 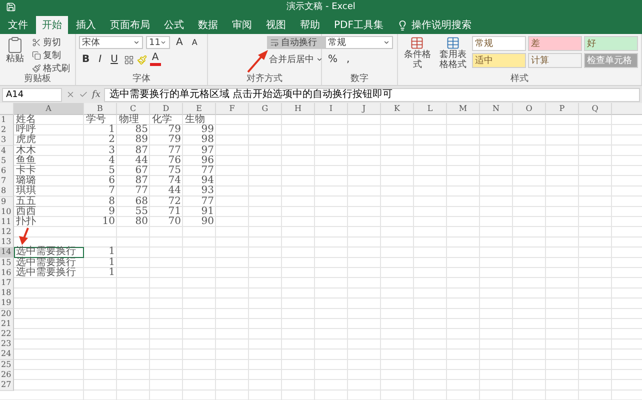 I want to click on row-header: 20, so click(x=7, y=314).